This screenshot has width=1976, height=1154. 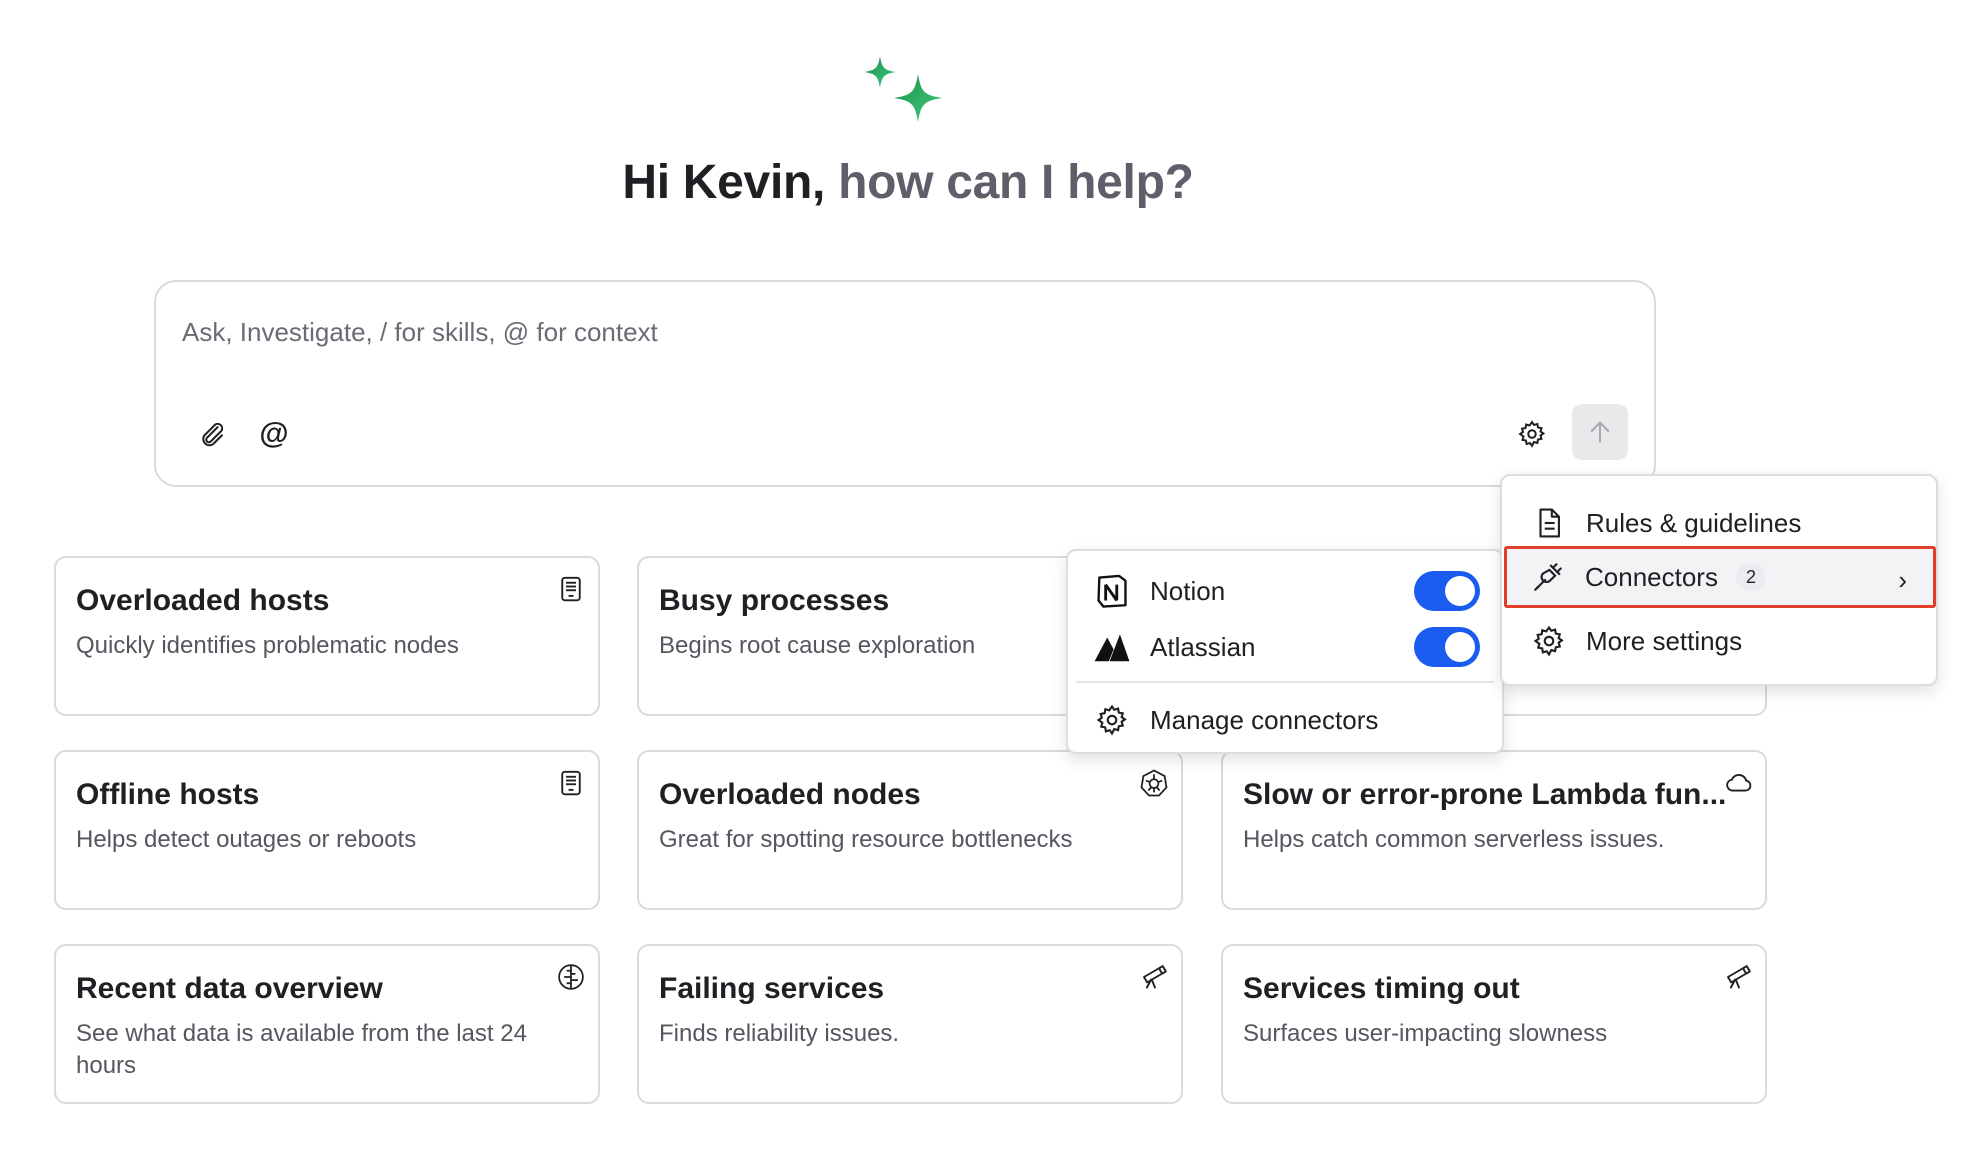 I want to click on brain-icon, so click(x=571, y=977).